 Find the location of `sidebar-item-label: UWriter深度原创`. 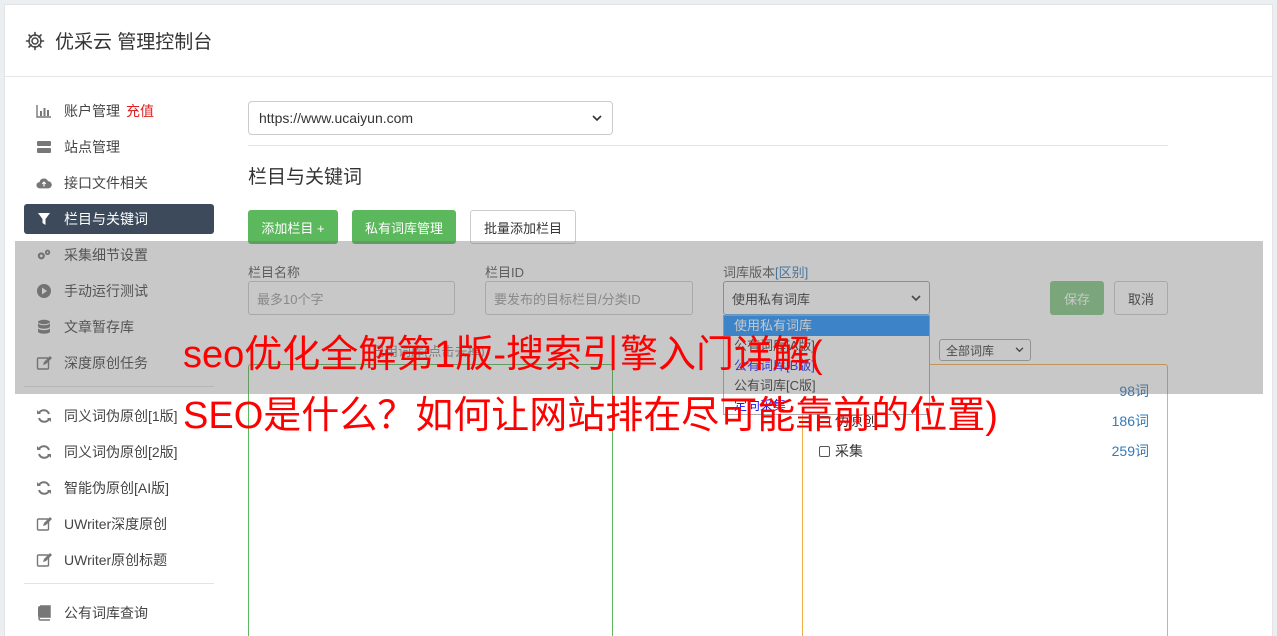

sidebar-item-label: UWriter深度原创 is located at coordinates (116, 524).